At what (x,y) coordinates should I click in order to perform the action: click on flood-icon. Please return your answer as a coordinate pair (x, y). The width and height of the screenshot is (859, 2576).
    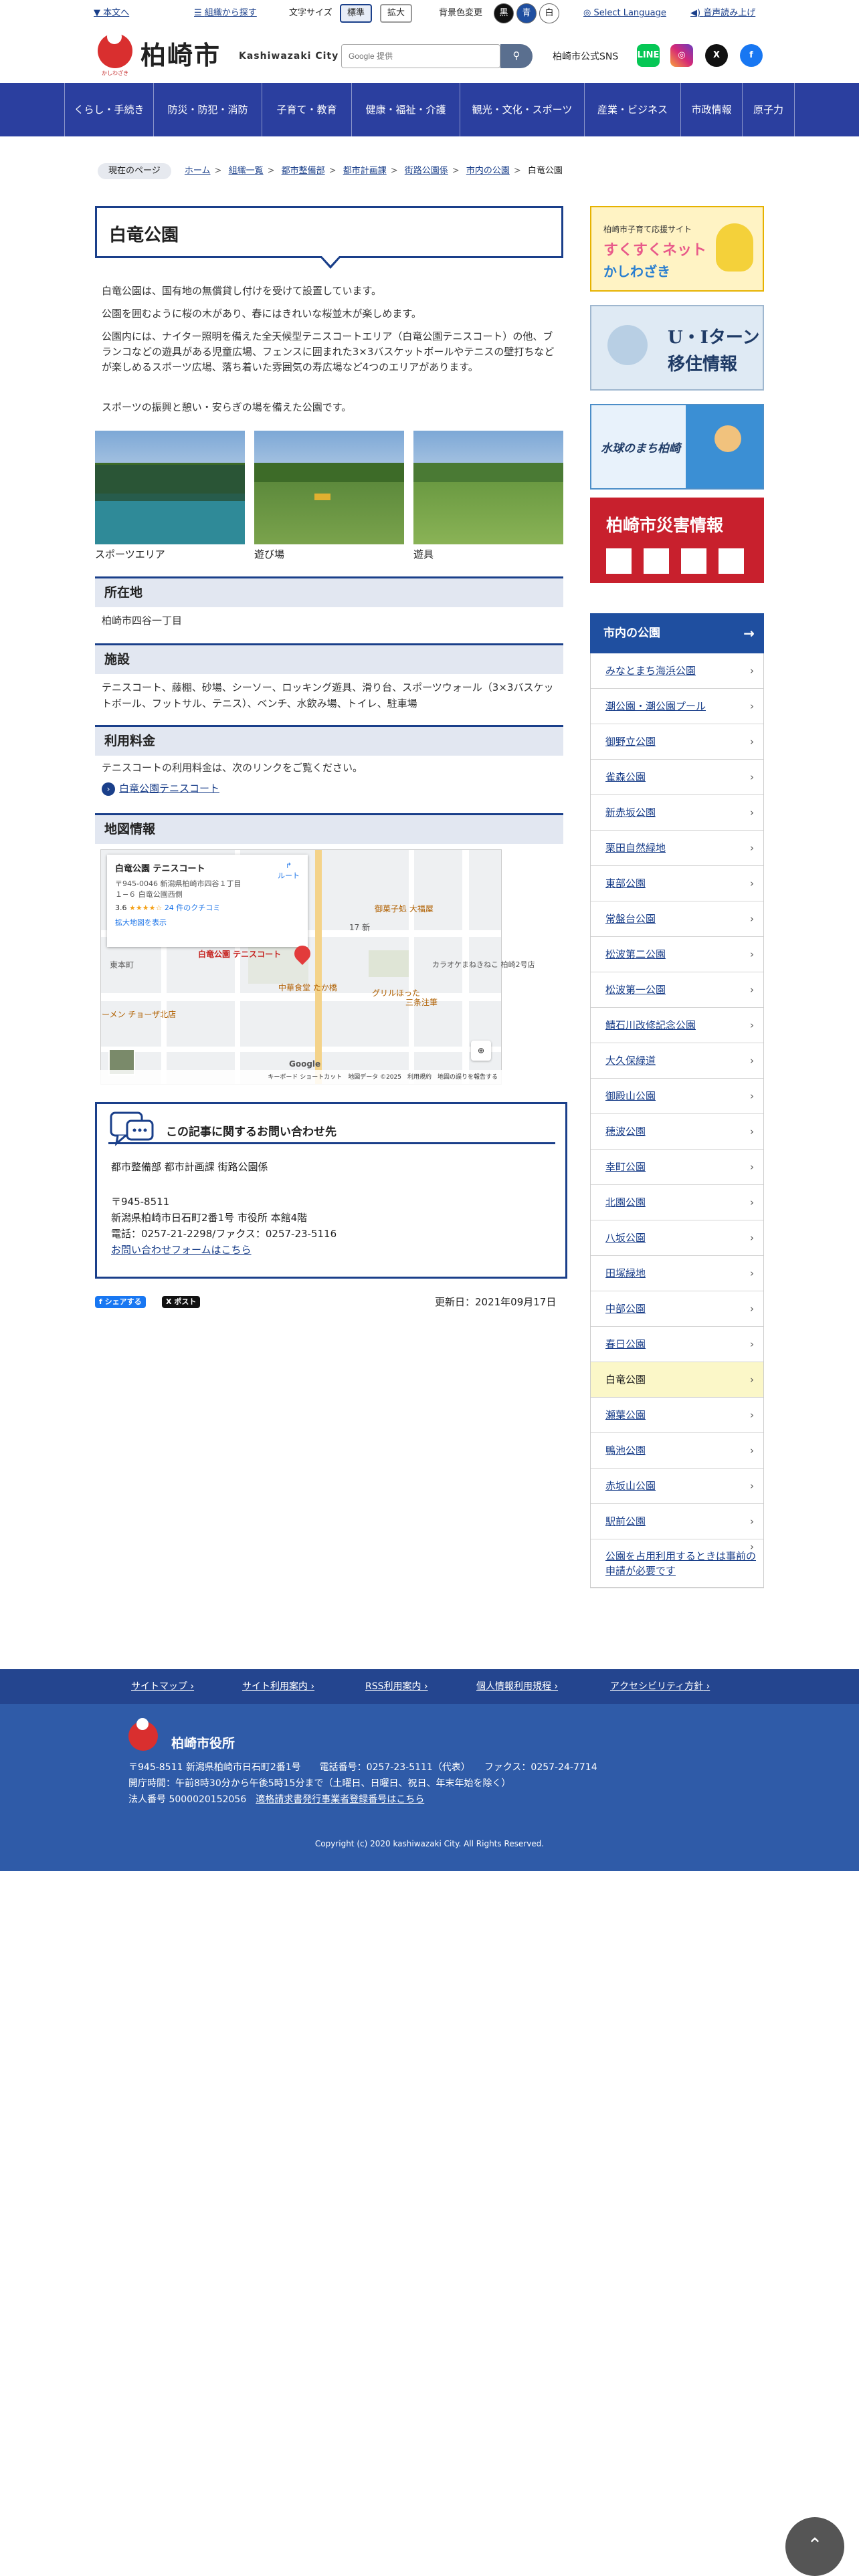
    Looking at the image, I should click on (619, 561).